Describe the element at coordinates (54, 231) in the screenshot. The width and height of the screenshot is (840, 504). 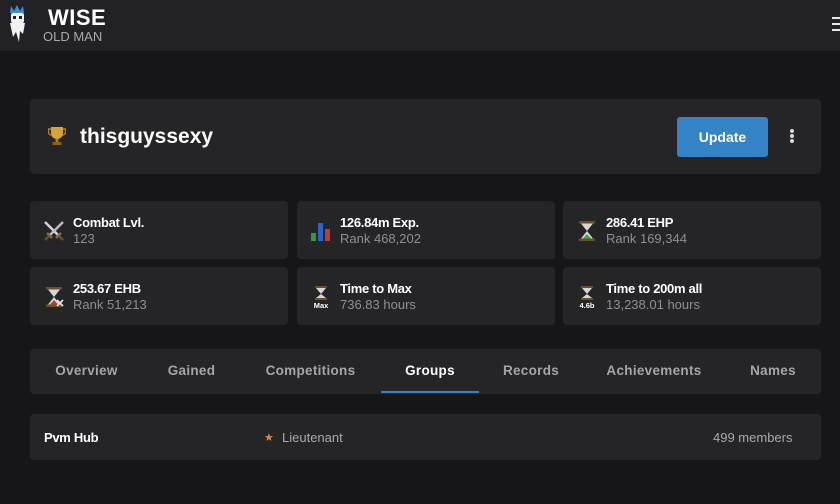
I see `swords-icon` at that location.